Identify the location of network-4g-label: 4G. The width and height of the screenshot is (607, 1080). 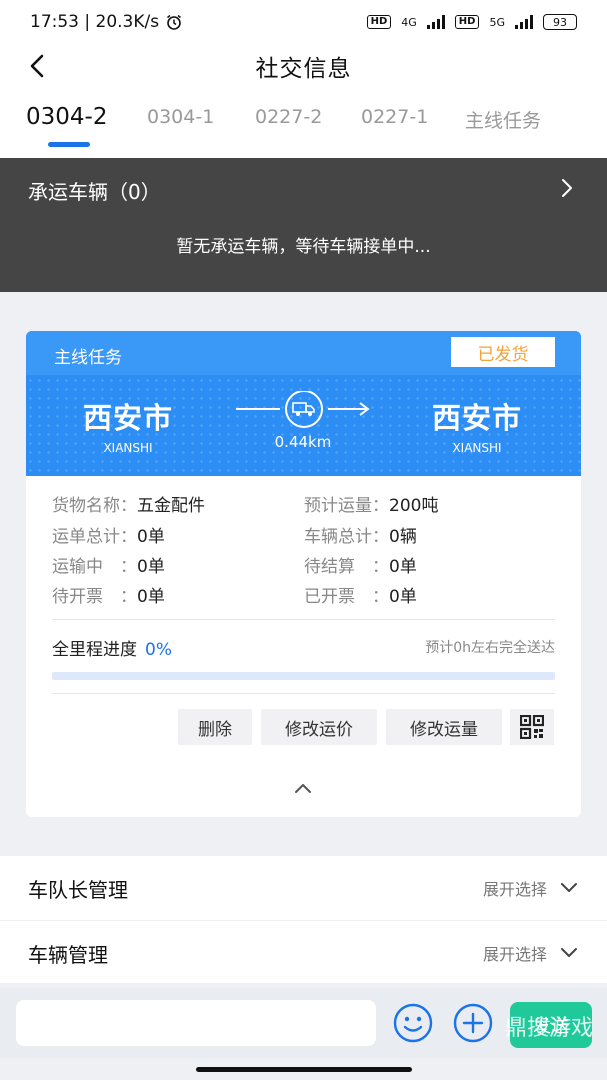
(409, 22).